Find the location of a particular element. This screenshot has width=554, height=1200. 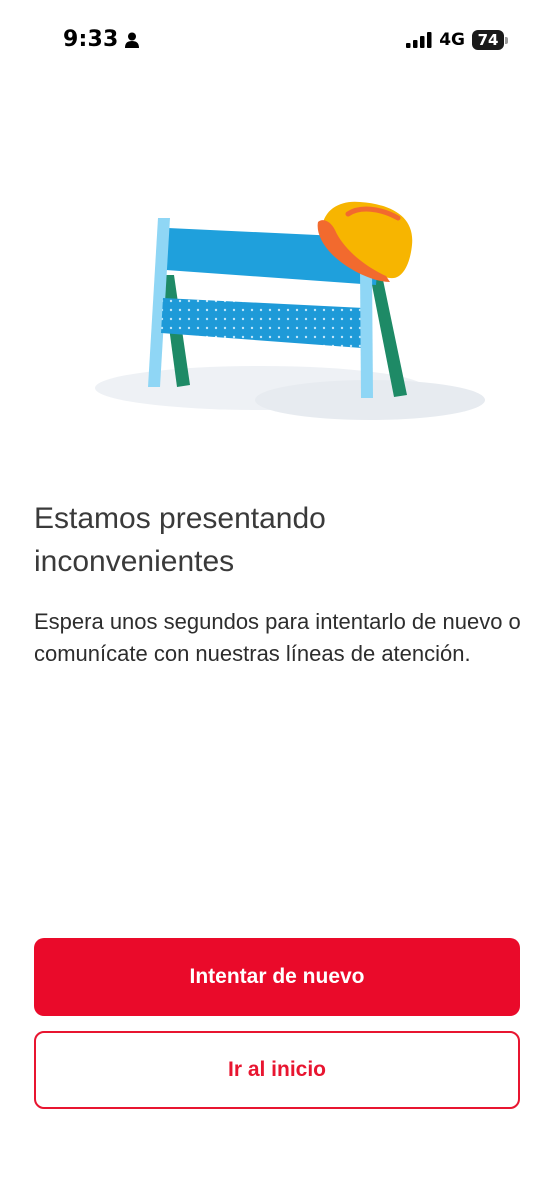

go-home-button-label: Ir al inicio is located at coordinates (277, 1069).